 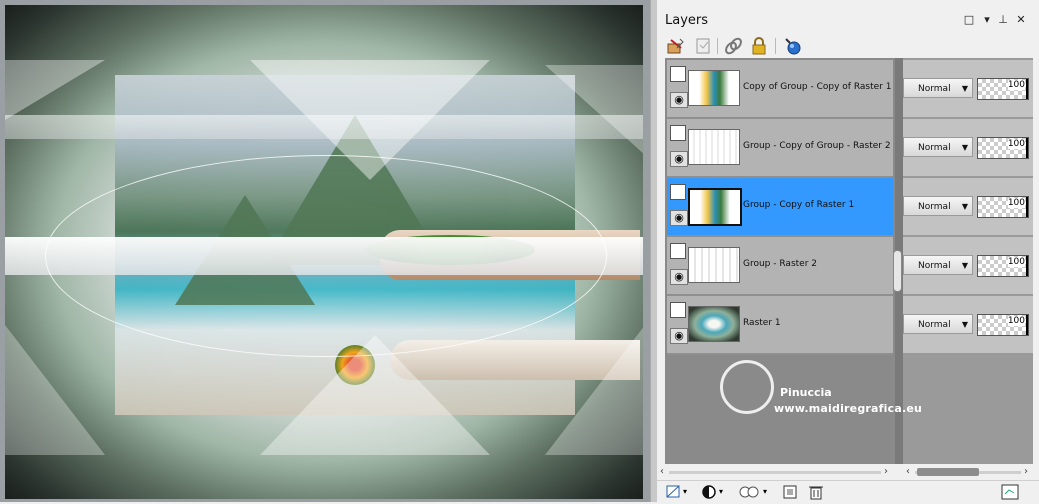 What do you see at coordinates (848, 491) in the screenshot?
I see `layers-bottom-toolbar: ▾ ▾ ▾` at bounding box center [848, 491].